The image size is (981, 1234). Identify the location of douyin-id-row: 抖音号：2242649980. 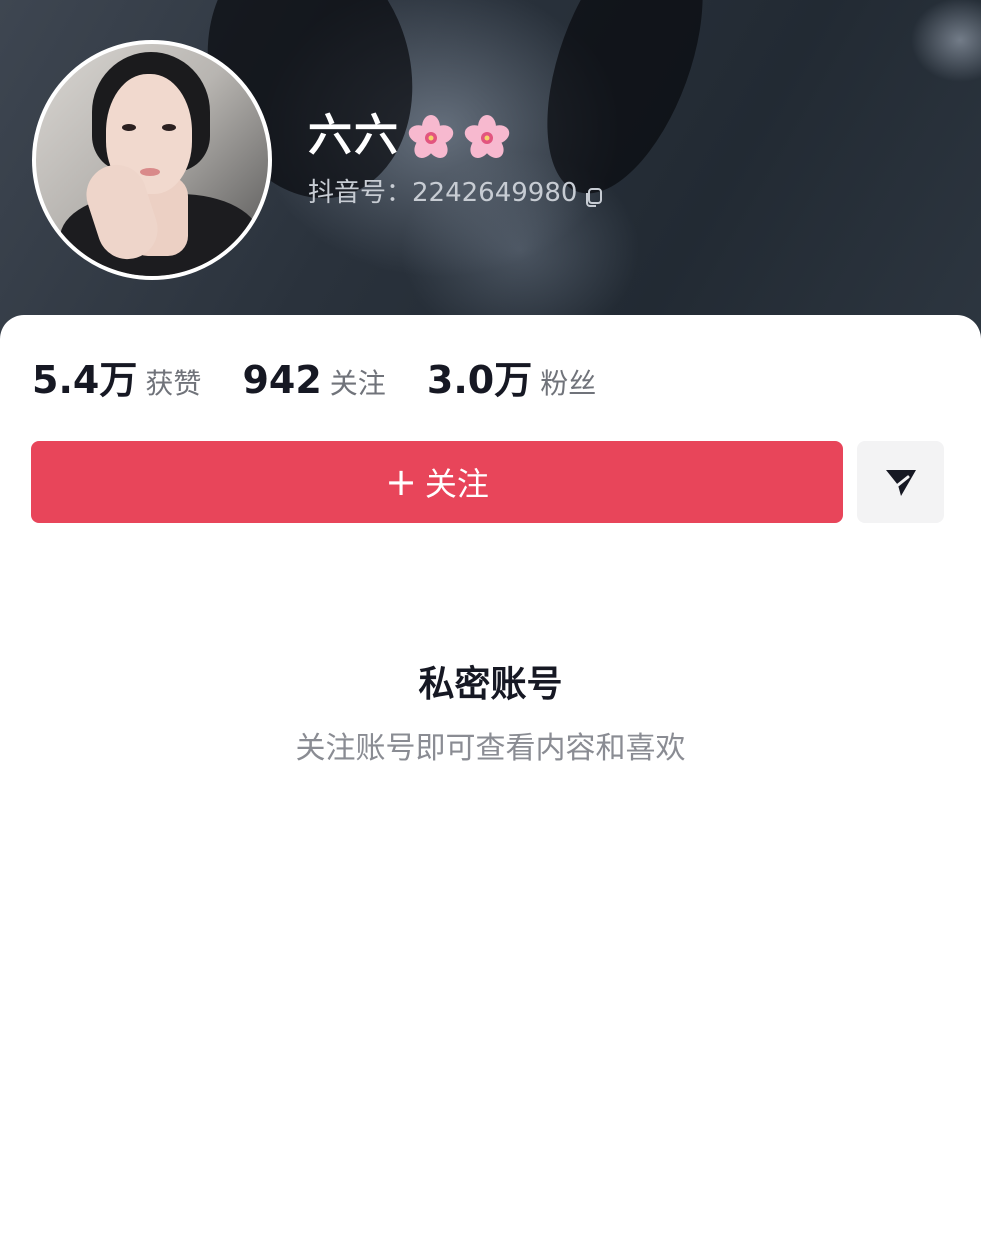
(456, 193).